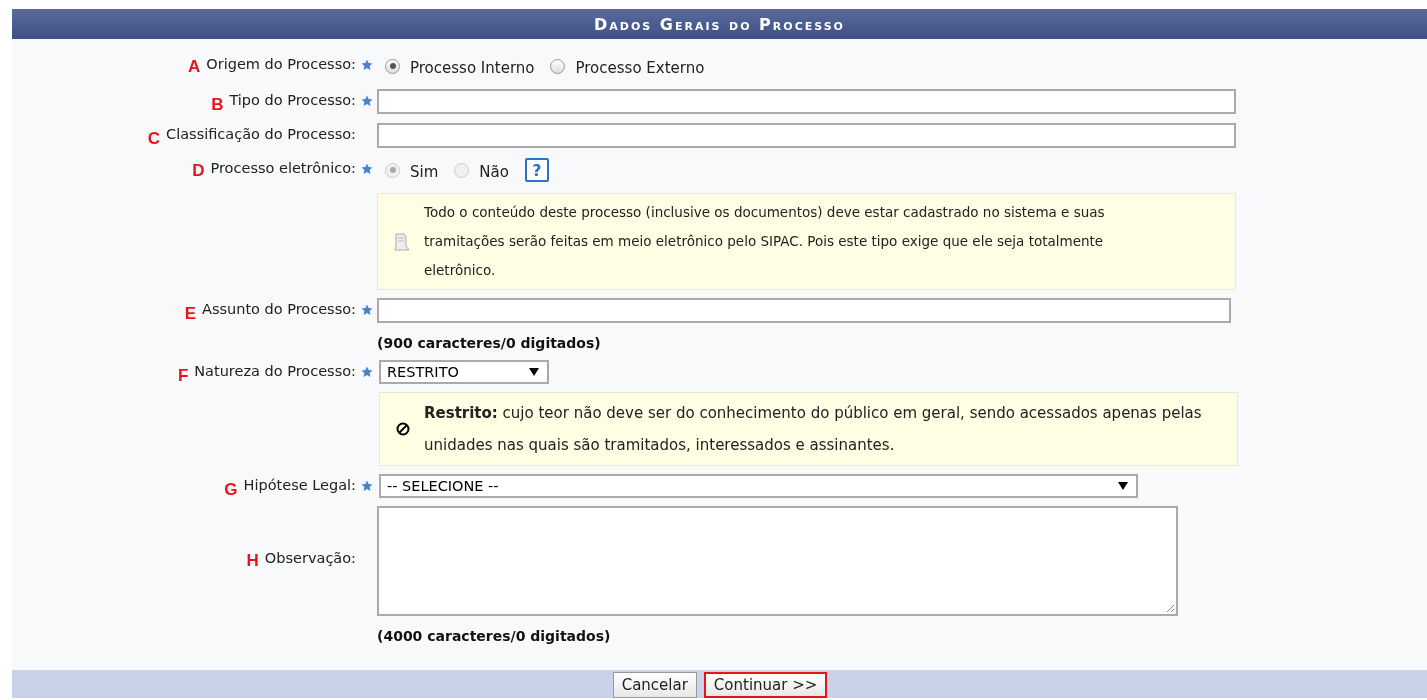 This screenshot has height=700, width=1427. Describe the element at coordinates (252, 560) in the screenshot. I see `step-marker: H` at that location.